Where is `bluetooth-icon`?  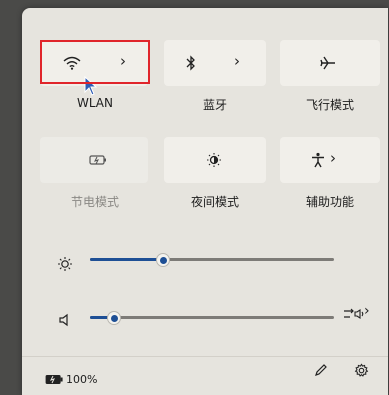 bluetooth-icon is located at coordinates (191, 63).